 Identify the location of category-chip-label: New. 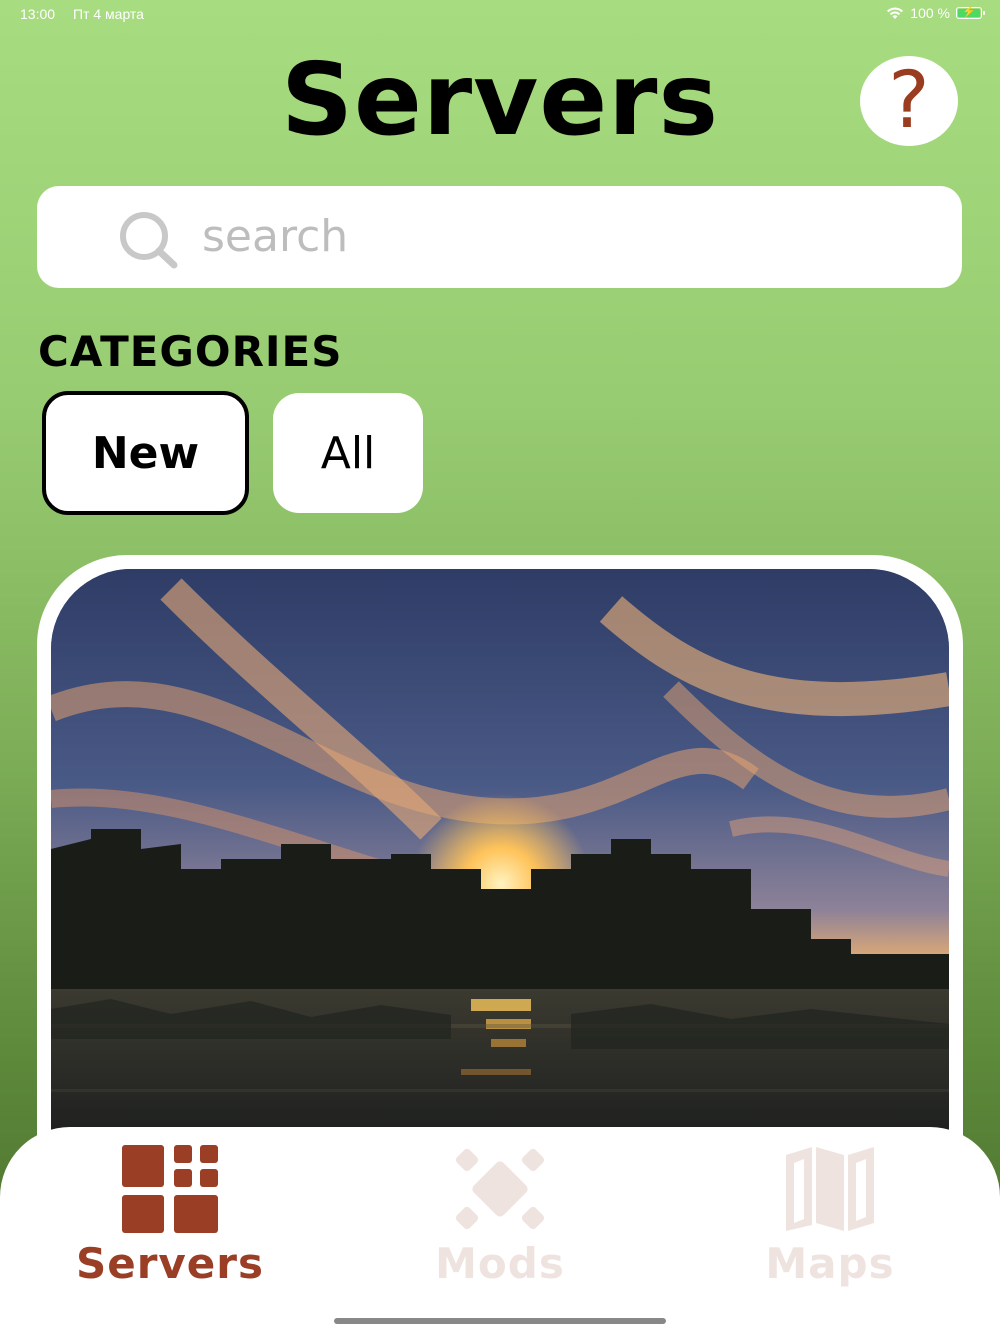
(145, 453).